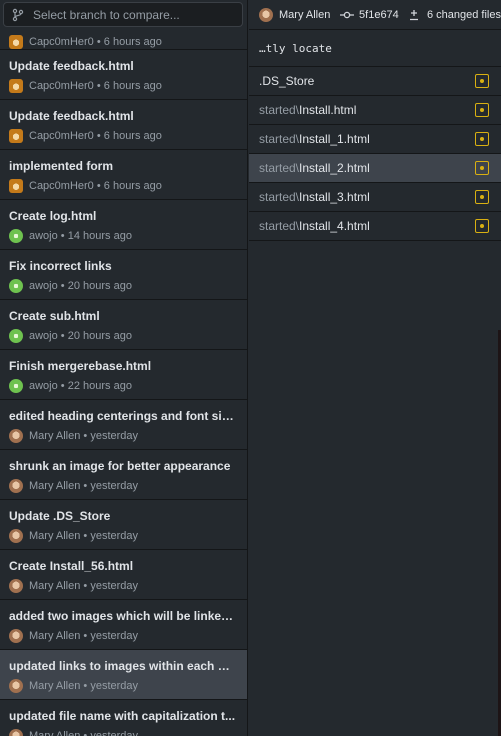  What do you see at coordinates (61, 166) in the screenshot?
I see `commit-title: implemented form` at bounding box center [61, 166].